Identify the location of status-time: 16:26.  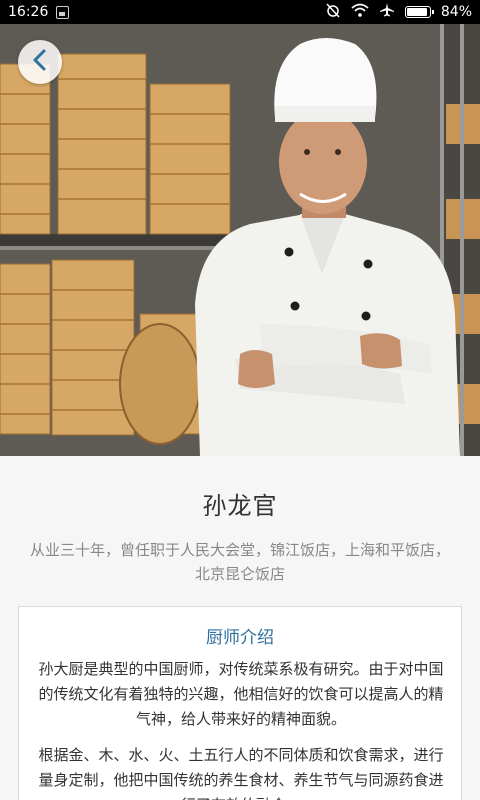
(28, 12).